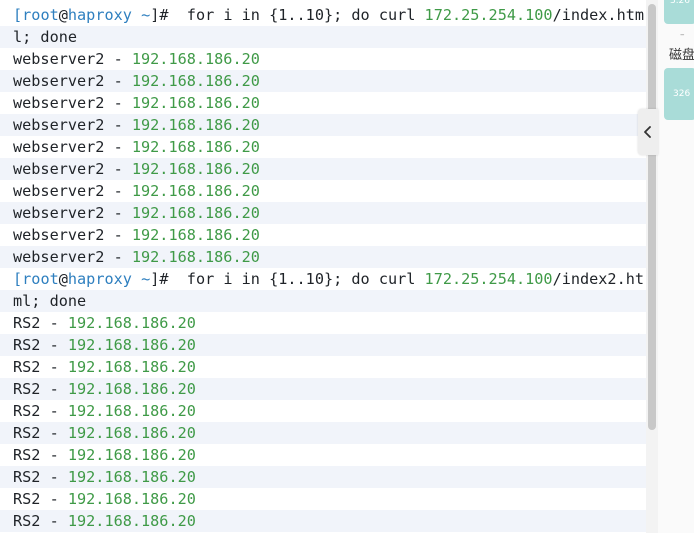  I want to click on disk-label: 磁盘, so click(681, 55).